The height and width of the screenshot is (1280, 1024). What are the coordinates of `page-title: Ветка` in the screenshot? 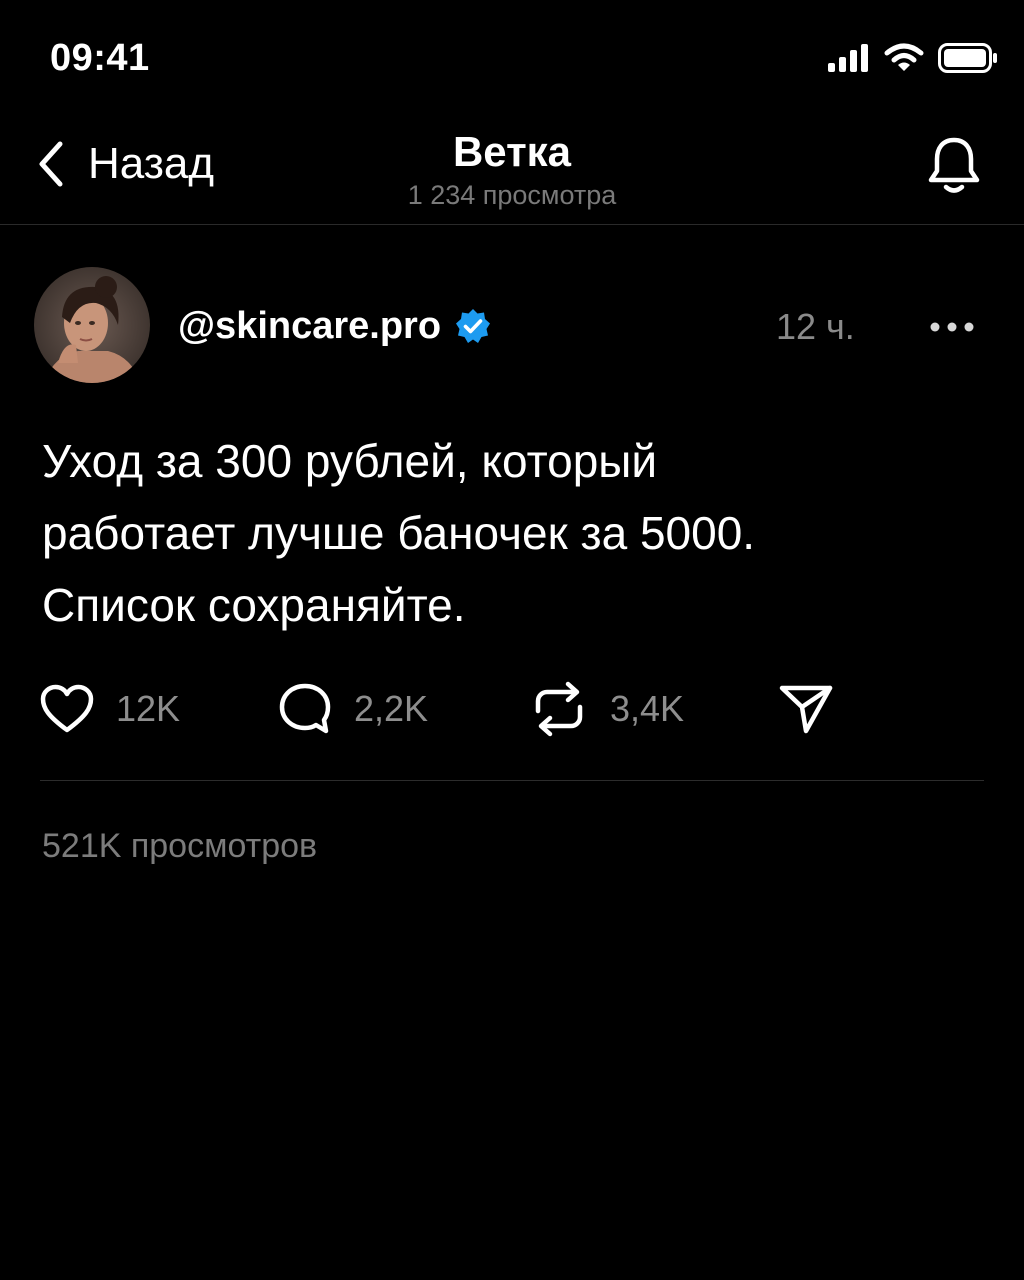 It's located at (512, 151).